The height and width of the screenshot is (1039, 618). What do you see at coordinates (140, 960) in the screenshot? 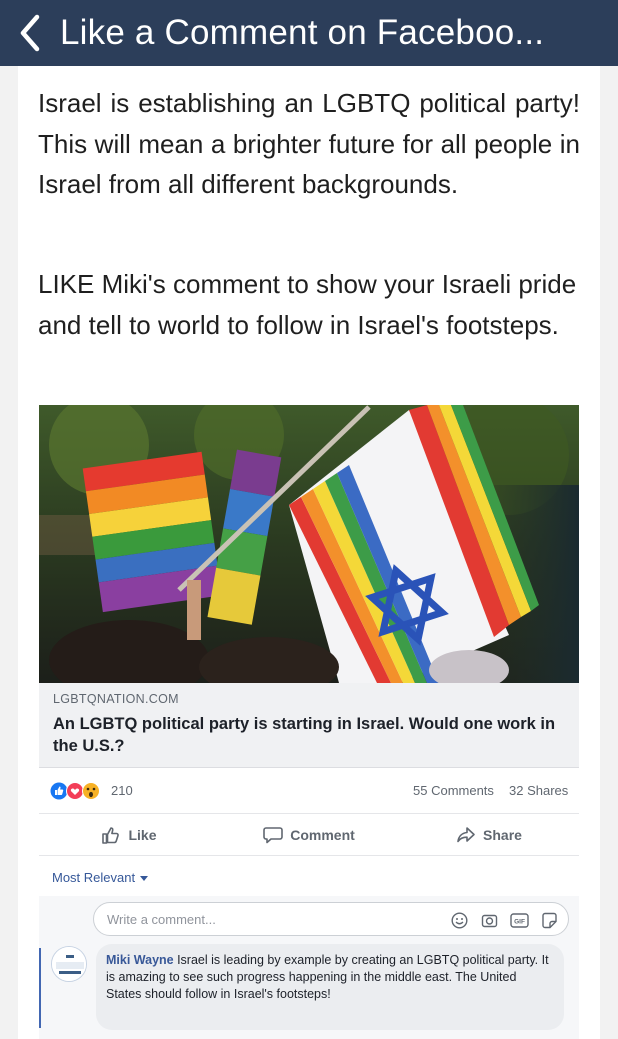
I see `comment-author: Miki Wayne` at bounding box center [140, 960].